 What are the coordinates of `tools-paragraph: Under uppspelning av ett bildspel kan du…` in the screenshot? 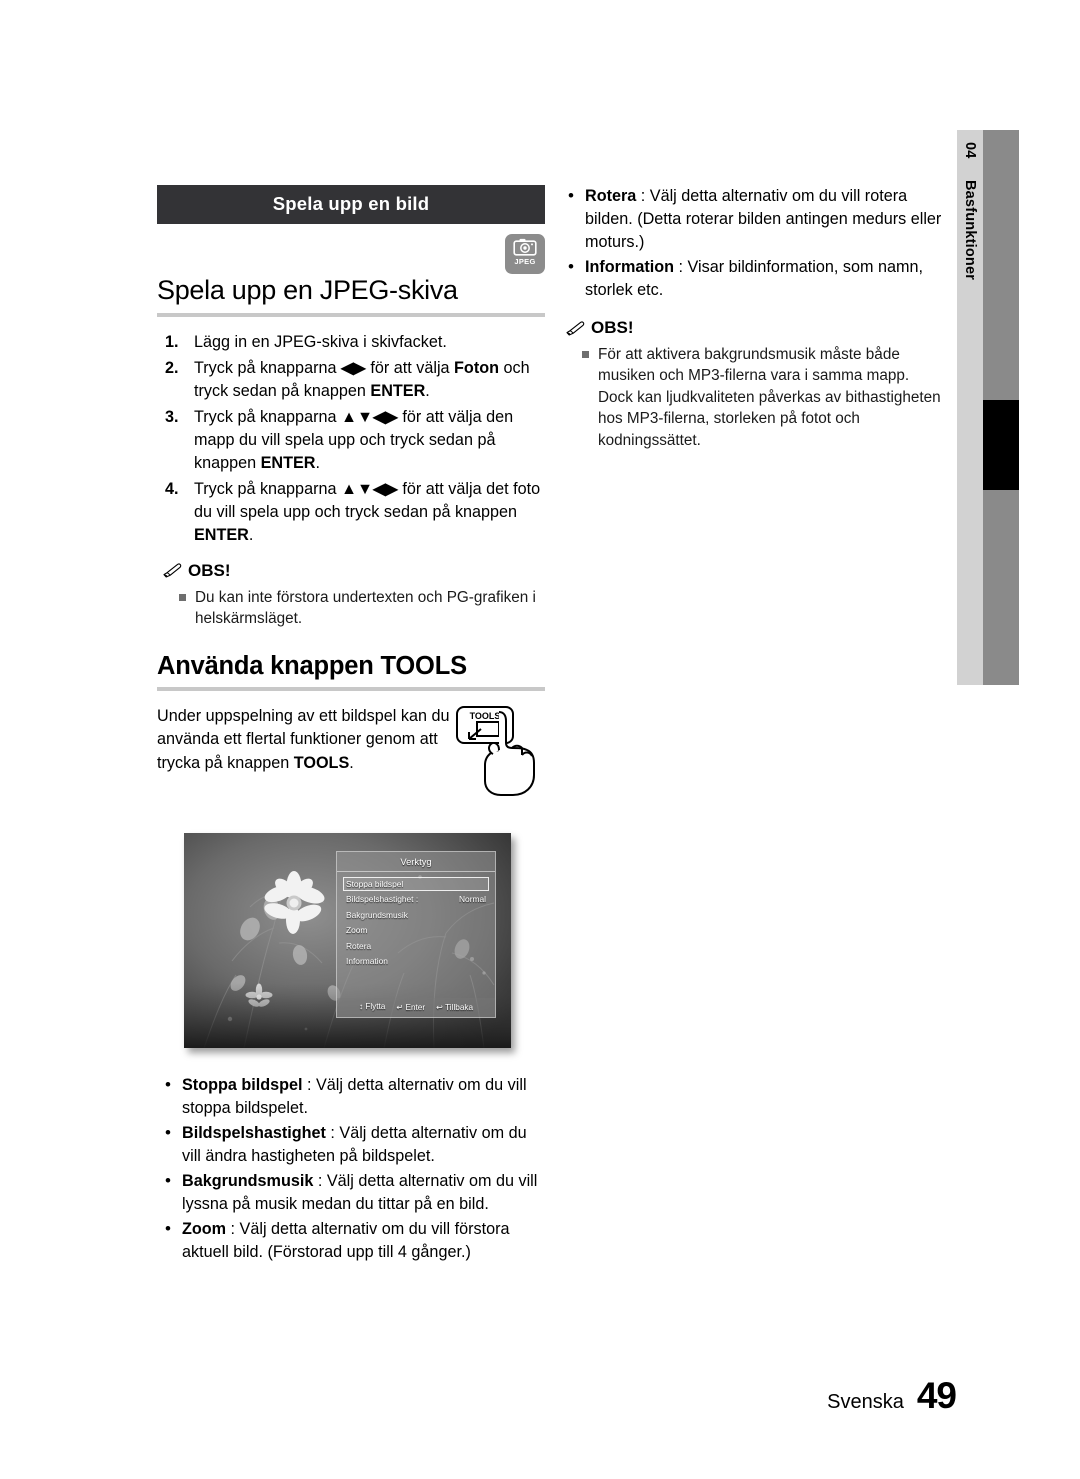 It's located at (303, 739).